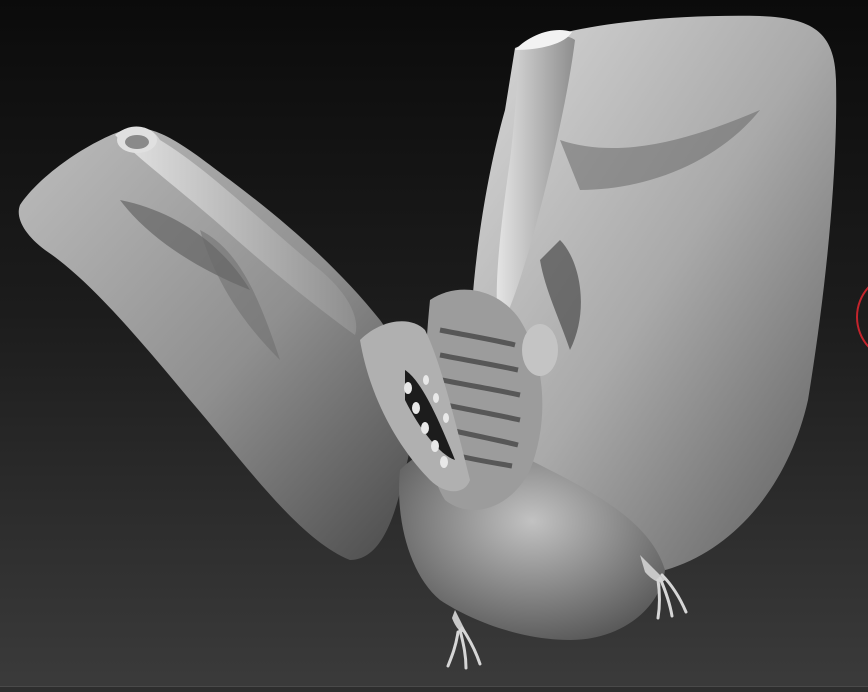 The width and height of the screenshot is (868, 692). I want to click on right-foot-claws, so click(672, 596).